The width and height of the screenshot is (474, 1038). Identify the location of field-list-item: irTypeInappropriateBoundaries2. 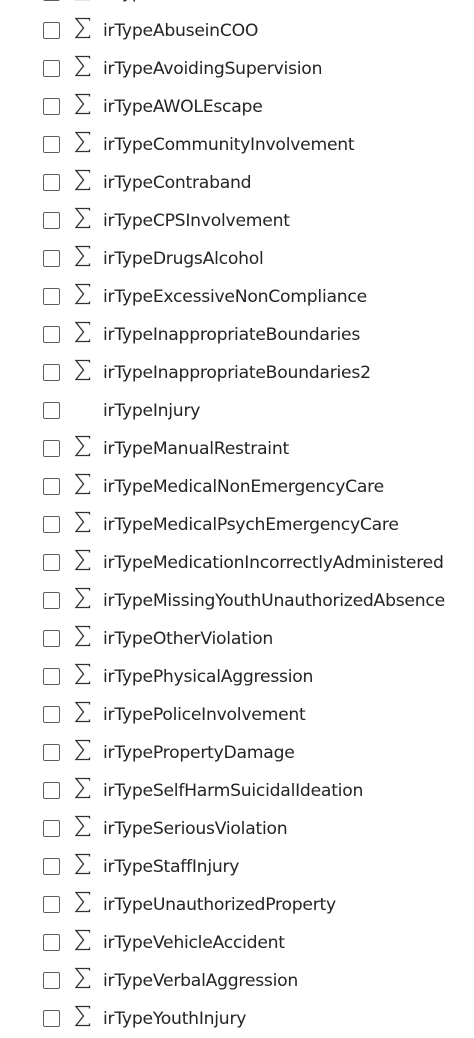
(237, 373).